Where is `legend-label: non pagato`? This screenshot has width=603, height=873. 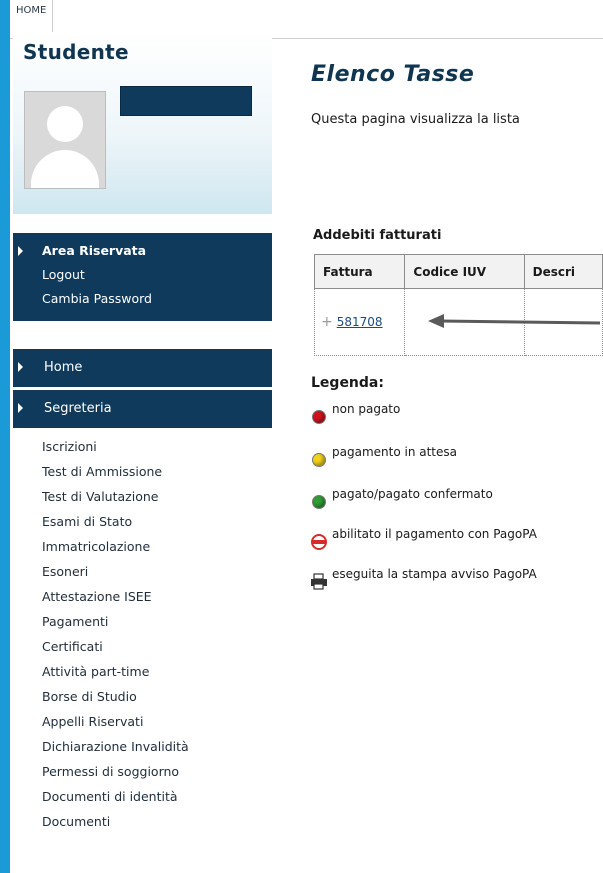
legend-label: non pagato is located at coordinates (366, 409).